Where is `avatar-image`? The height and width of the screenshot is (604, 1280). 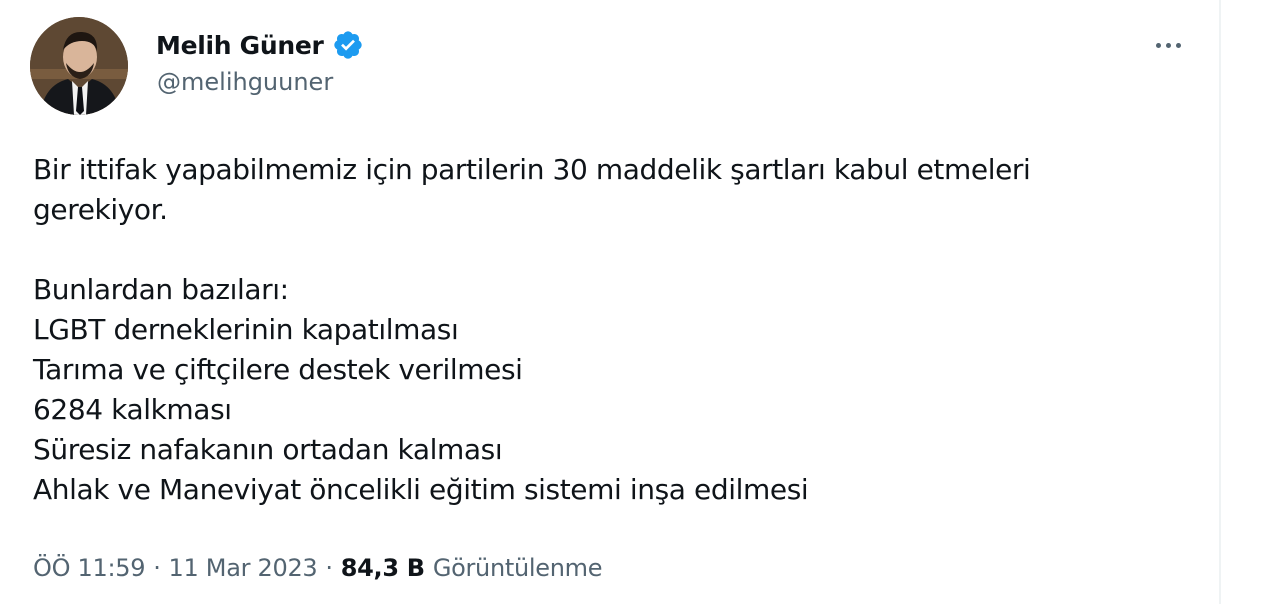
avatar-image is located at coordinates (79, 66).